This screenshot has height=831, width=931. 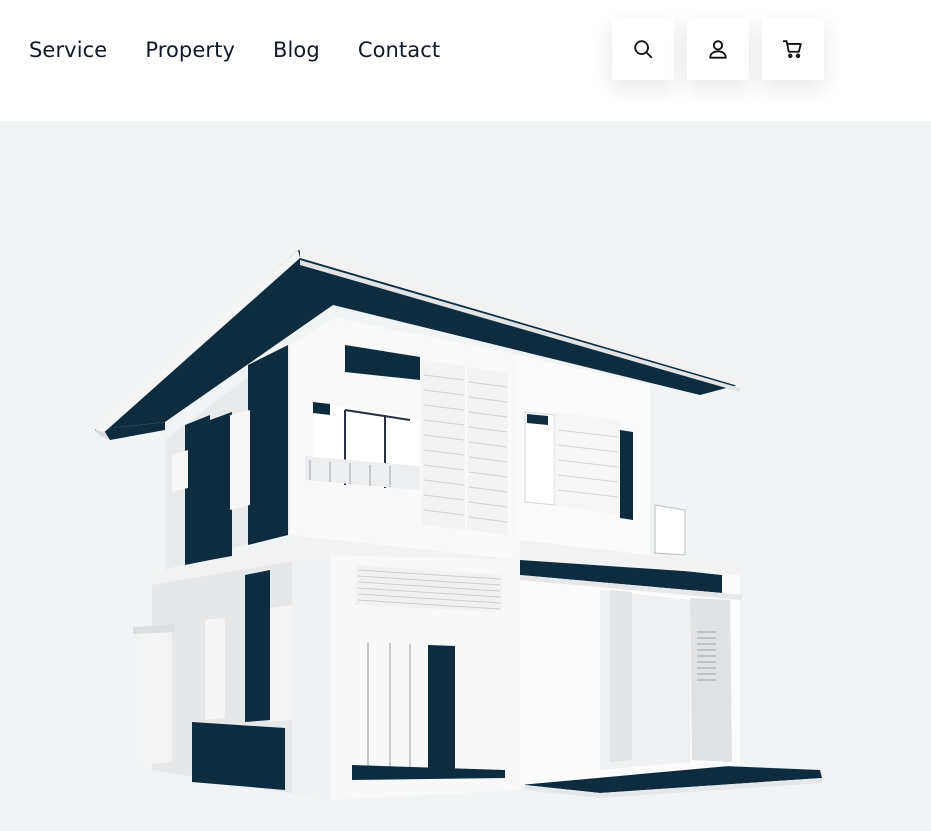 I want to click on user-icon, so click(x=718, y=49).